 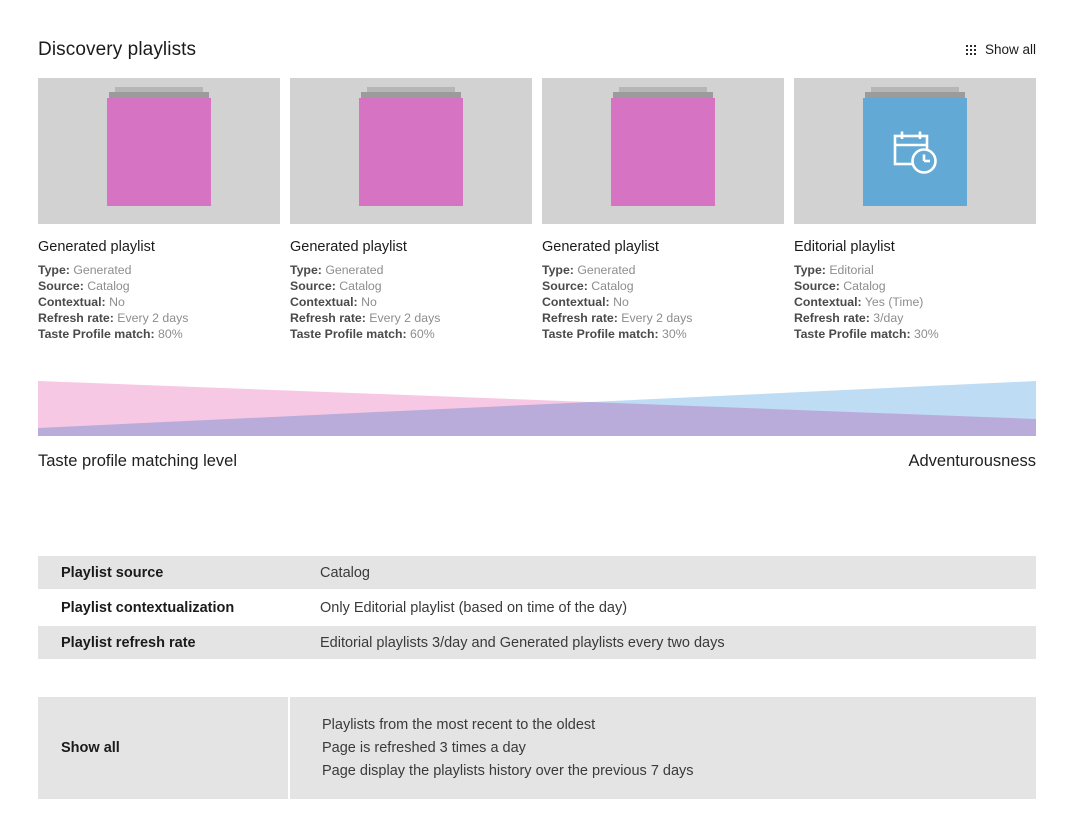 I want to click on meta-value: 80%, so click(x=170, y=334).